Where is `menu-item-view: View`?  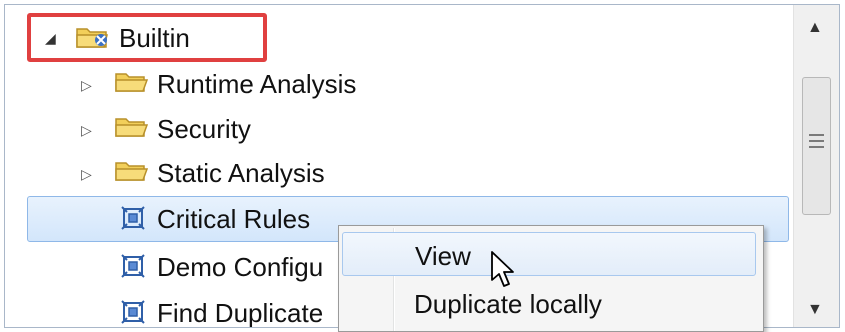
menu-item-view: View is located at coordinates (549, 254).